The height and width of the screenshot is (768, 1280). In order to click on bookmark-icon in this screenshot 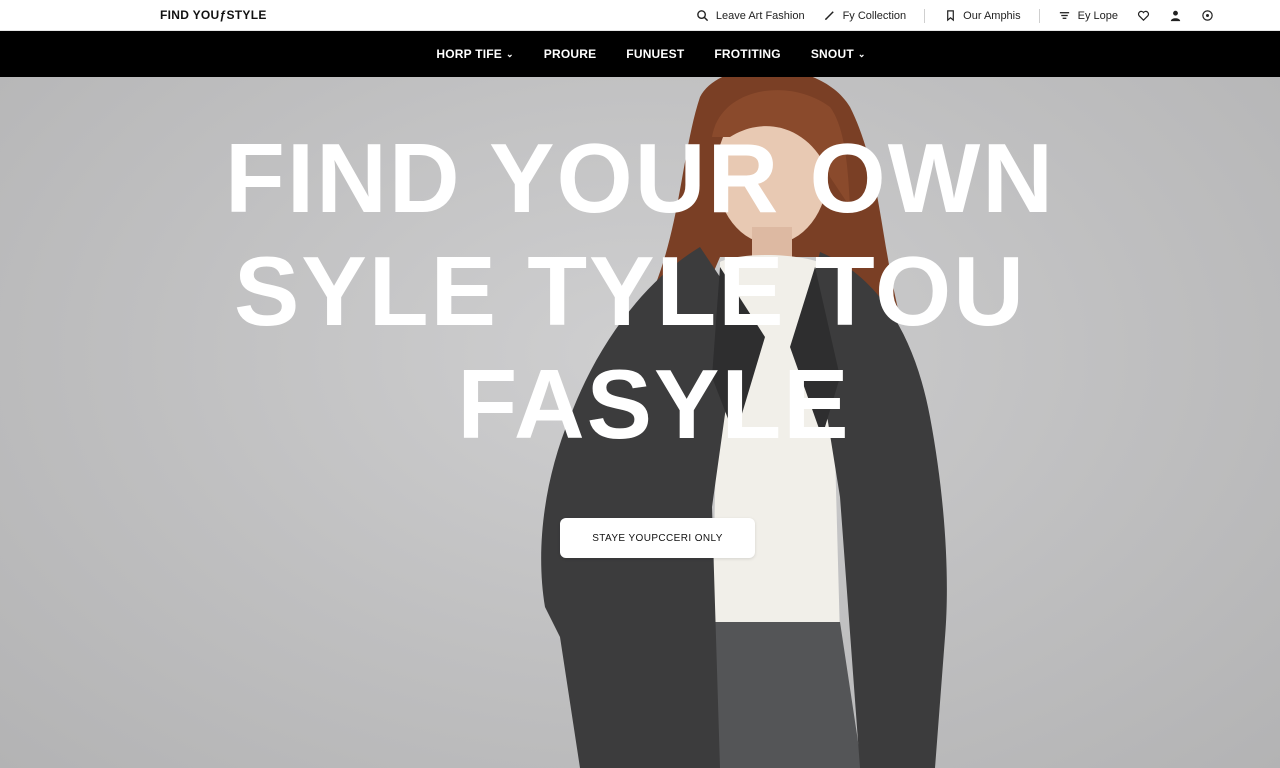, I will do `click(950, 16)`.